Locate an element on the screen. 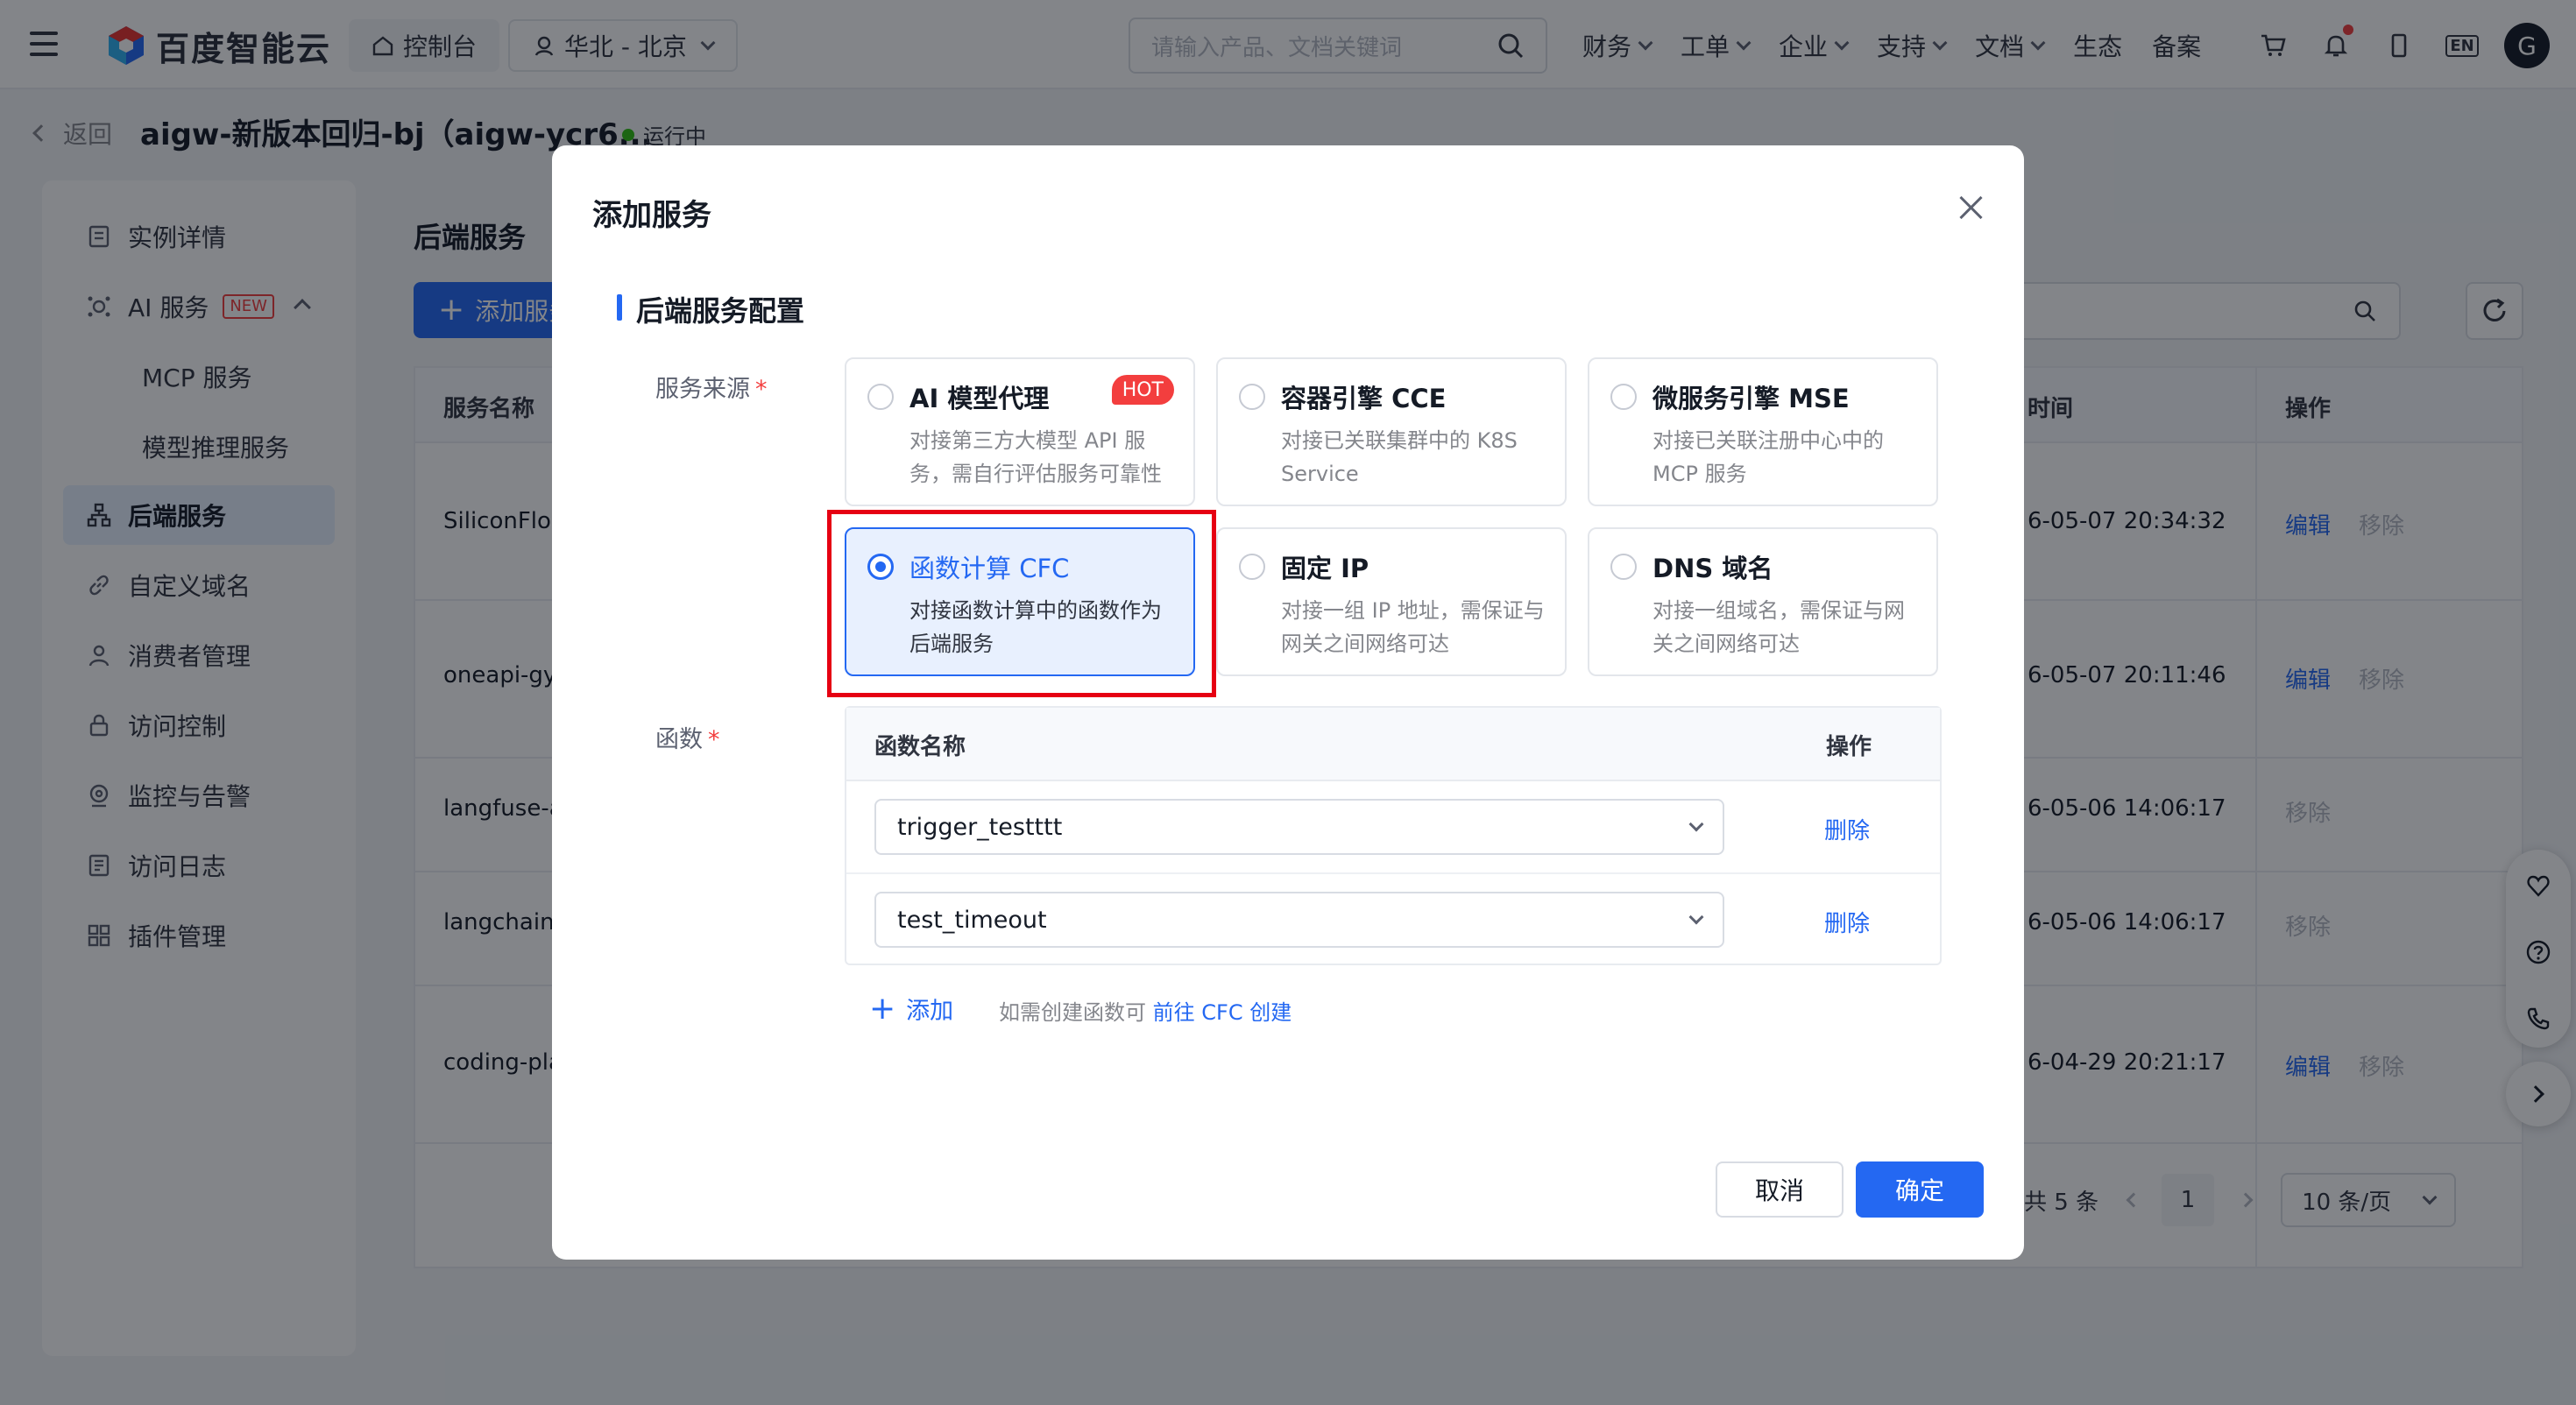  create-function-hint: 如需创建函数可 前往 CFC 创建 is located at coordinates (1145, 1010).